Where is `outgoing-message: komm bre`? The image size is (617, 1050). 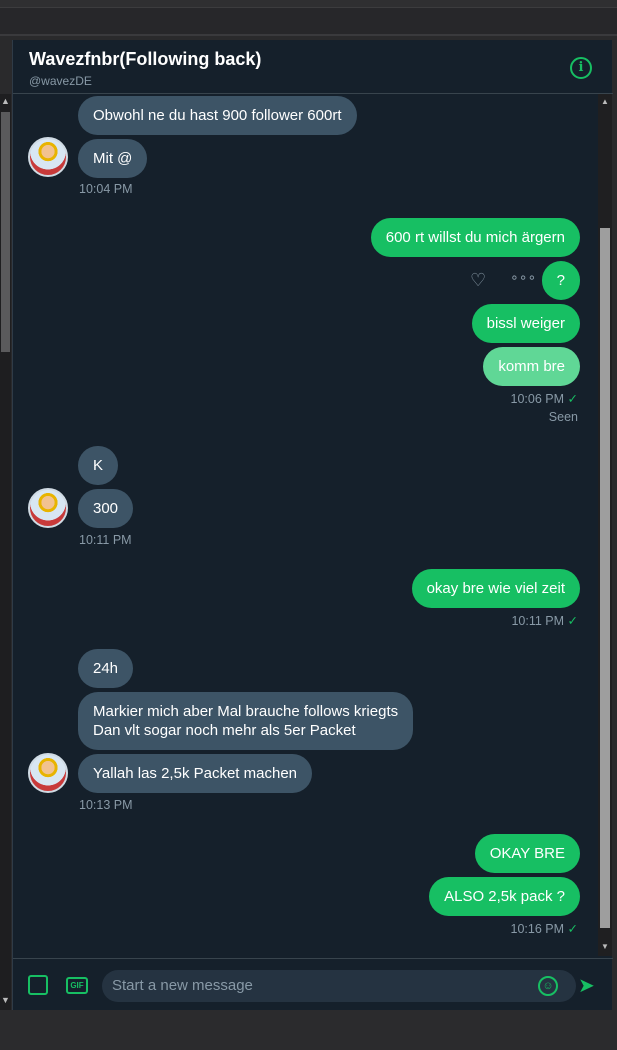
outgoing-message: komm bre is located at coordinates (531, 366).